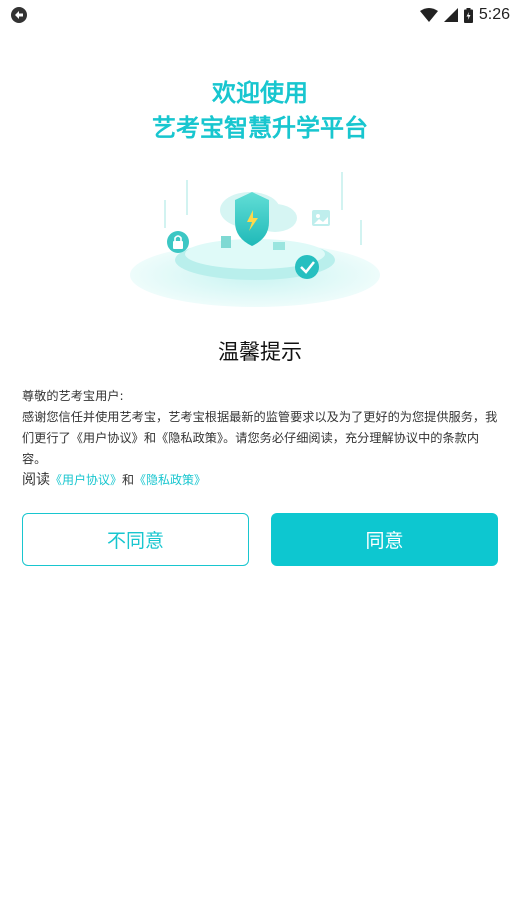  I want to click on read-line: 阅读《用户协议》和《隐私政策》, so click(261, 480).